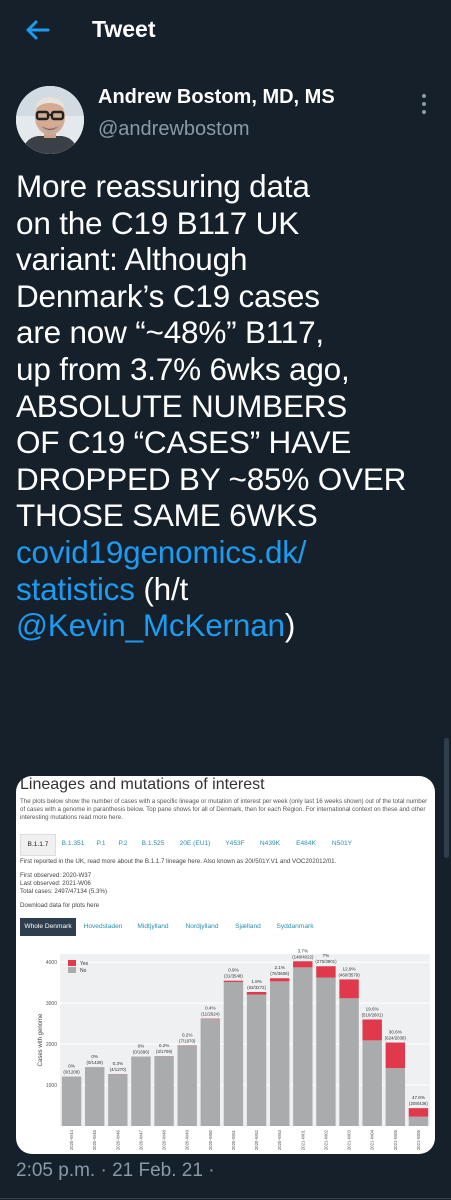 The height and width of the screenshot is (1200, 451). What do you see at coordinates (164, 1139) in the screenshot?
I see `x-tick-label: 2020-W48` at bounding box center [164, 1139].